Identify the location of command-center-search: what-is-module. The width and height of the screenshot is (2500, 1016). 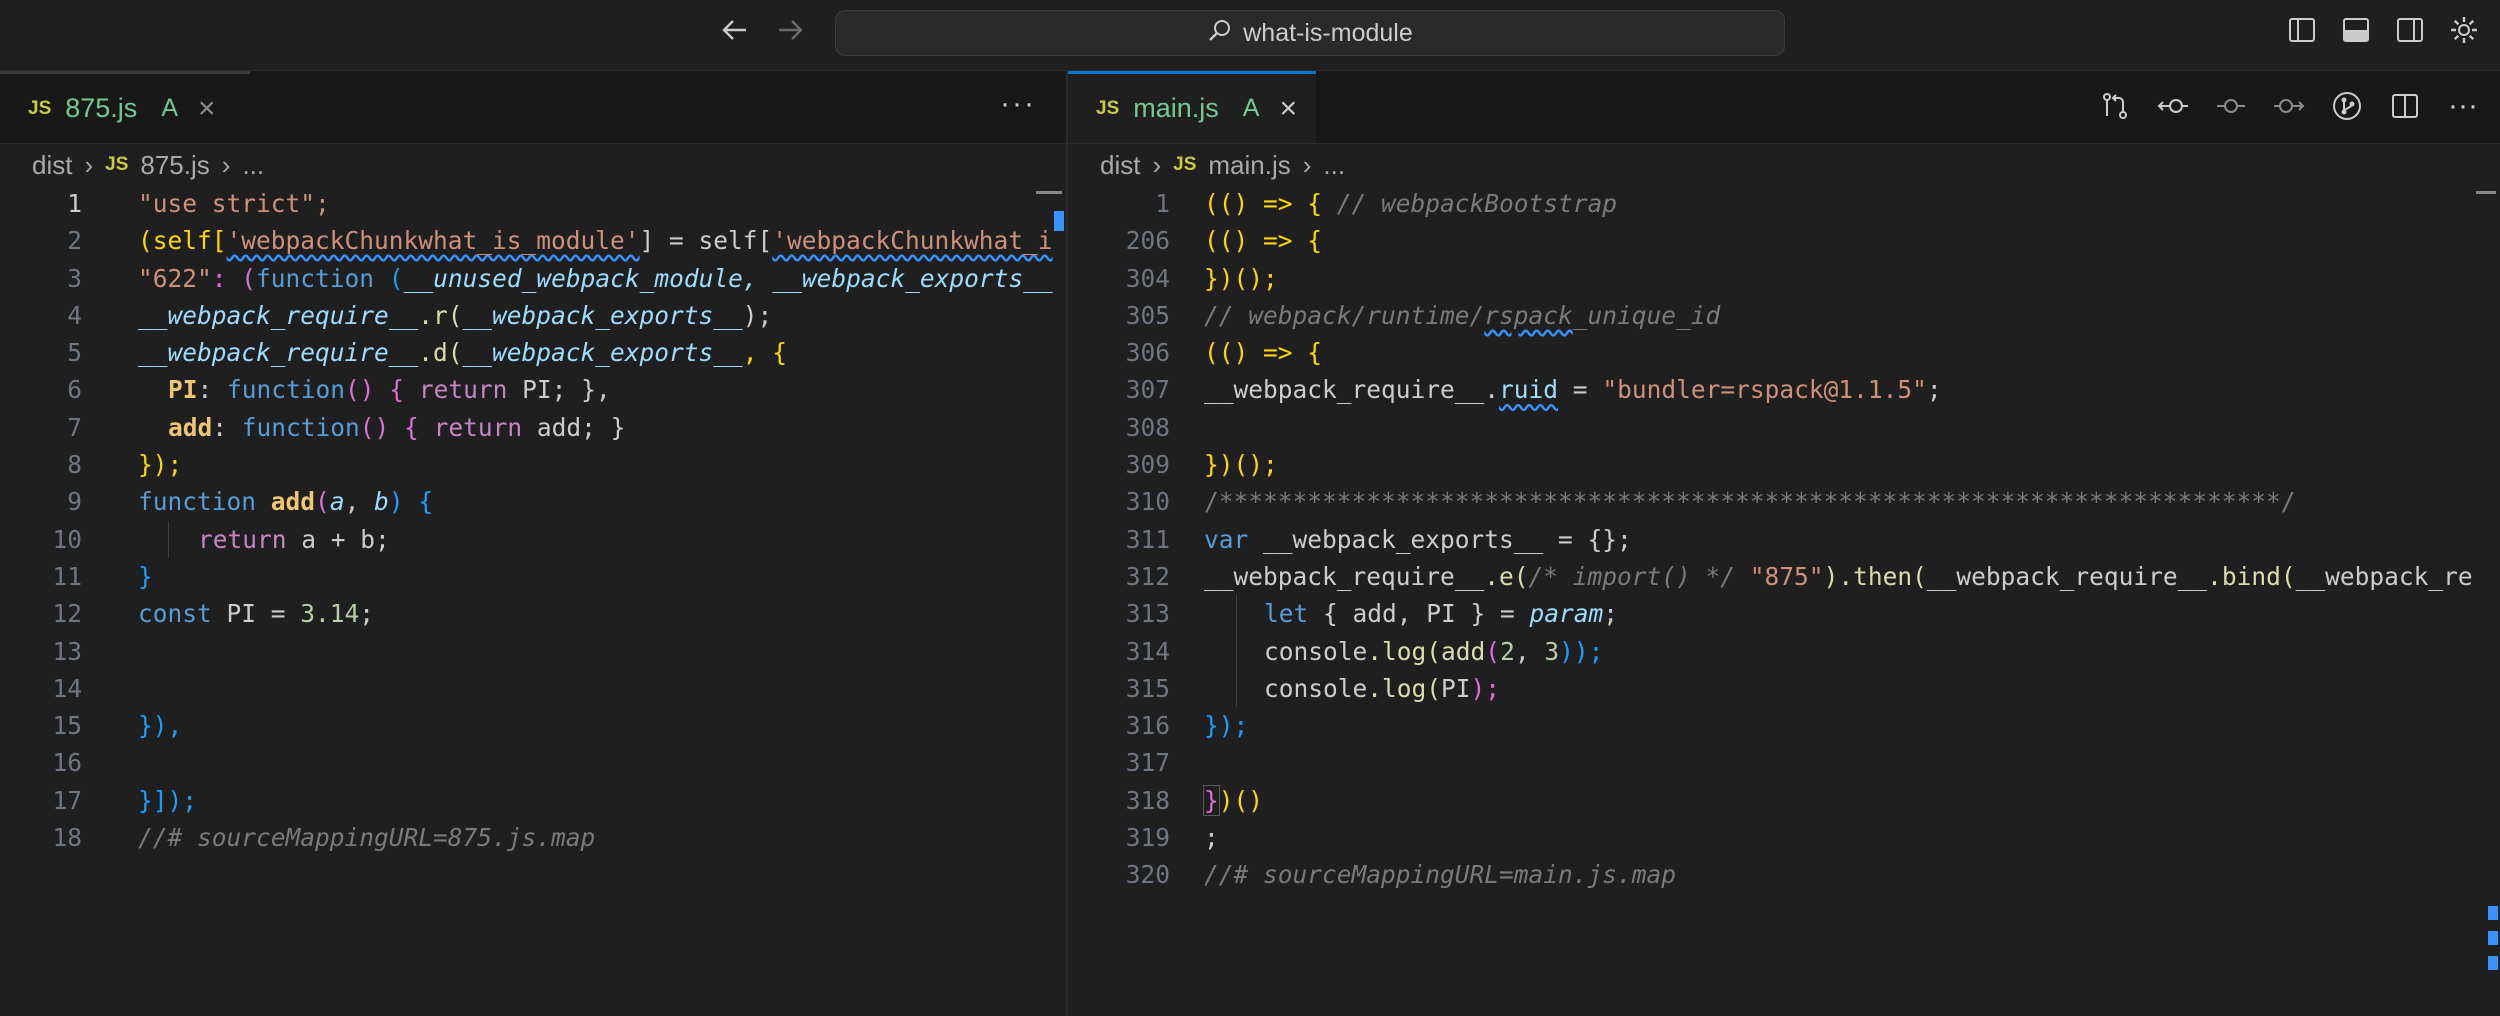
(1310, 33).